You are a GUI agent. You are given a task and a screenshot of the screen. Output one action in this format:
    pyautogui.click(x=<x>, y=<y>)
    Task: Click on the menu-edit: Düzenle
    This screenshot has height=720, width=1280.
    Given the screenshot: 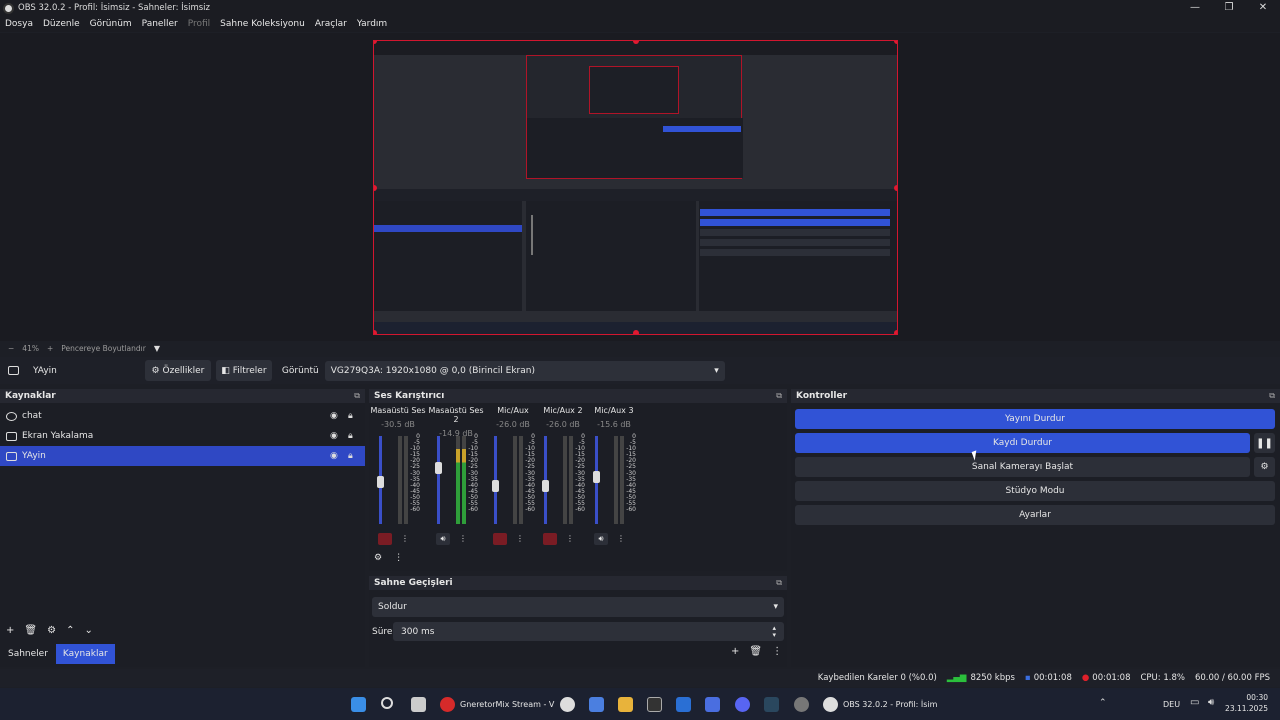 What is the action you would take?
    pyautogui.click(x=61, y=24)
    